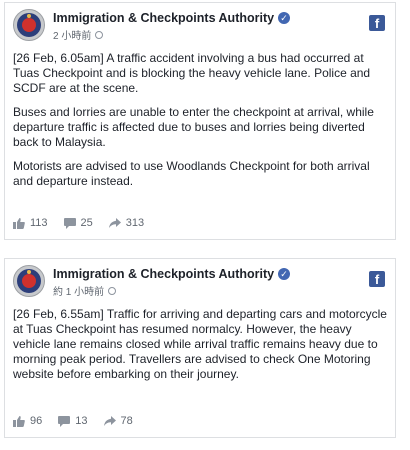  What do you see at coordinates (78, 223) in the screenshot?
I see `comment-count: 25` at bounding box center [78, 223].